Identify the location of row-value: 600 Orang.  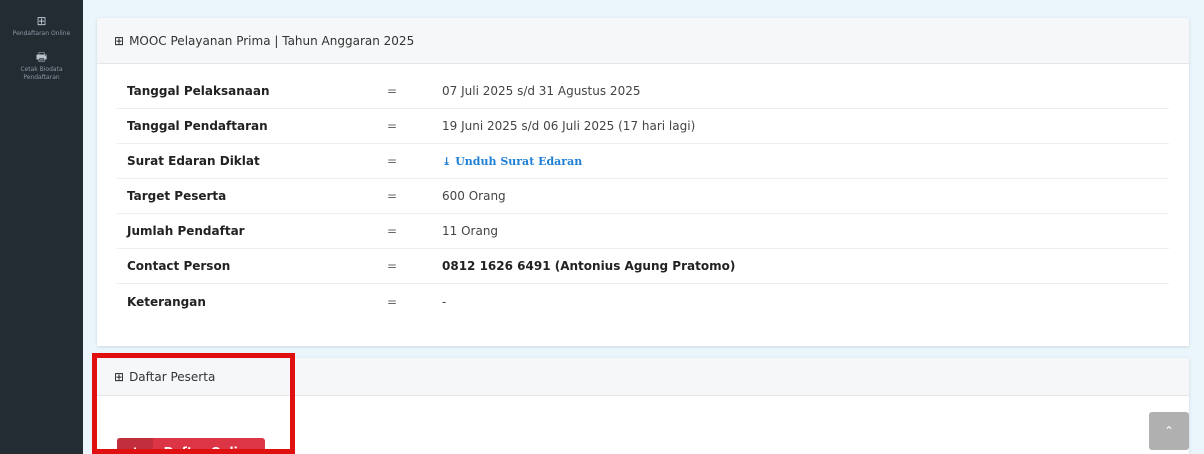
(474, 196).